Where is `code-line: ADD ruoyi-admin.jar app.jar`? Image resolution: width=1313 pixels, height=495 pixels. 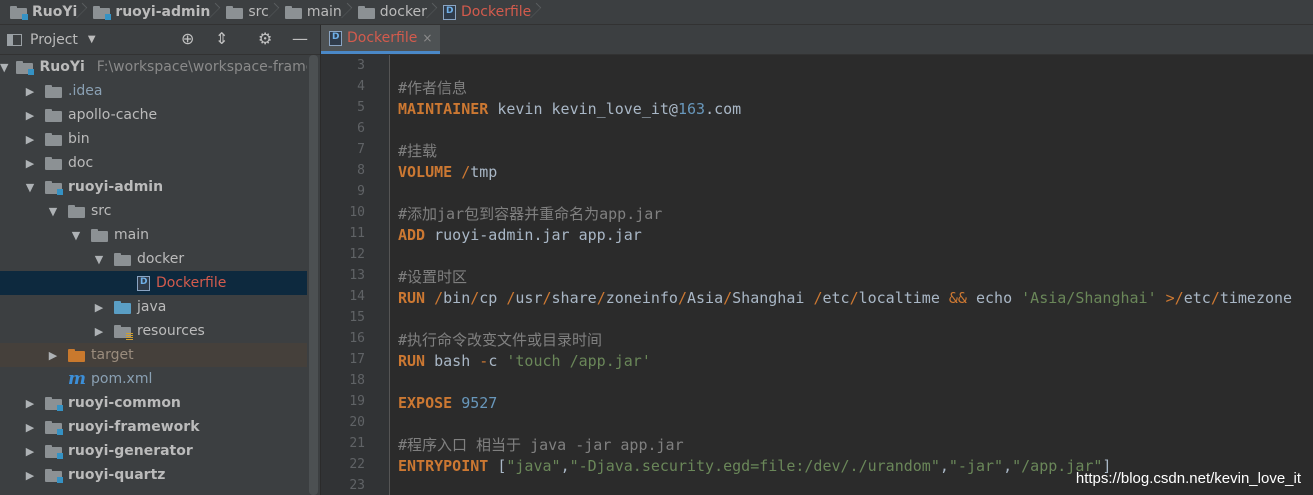 code-line: ADD ruoyi-admin.jar app.jar is located at coordinates (520, 235).